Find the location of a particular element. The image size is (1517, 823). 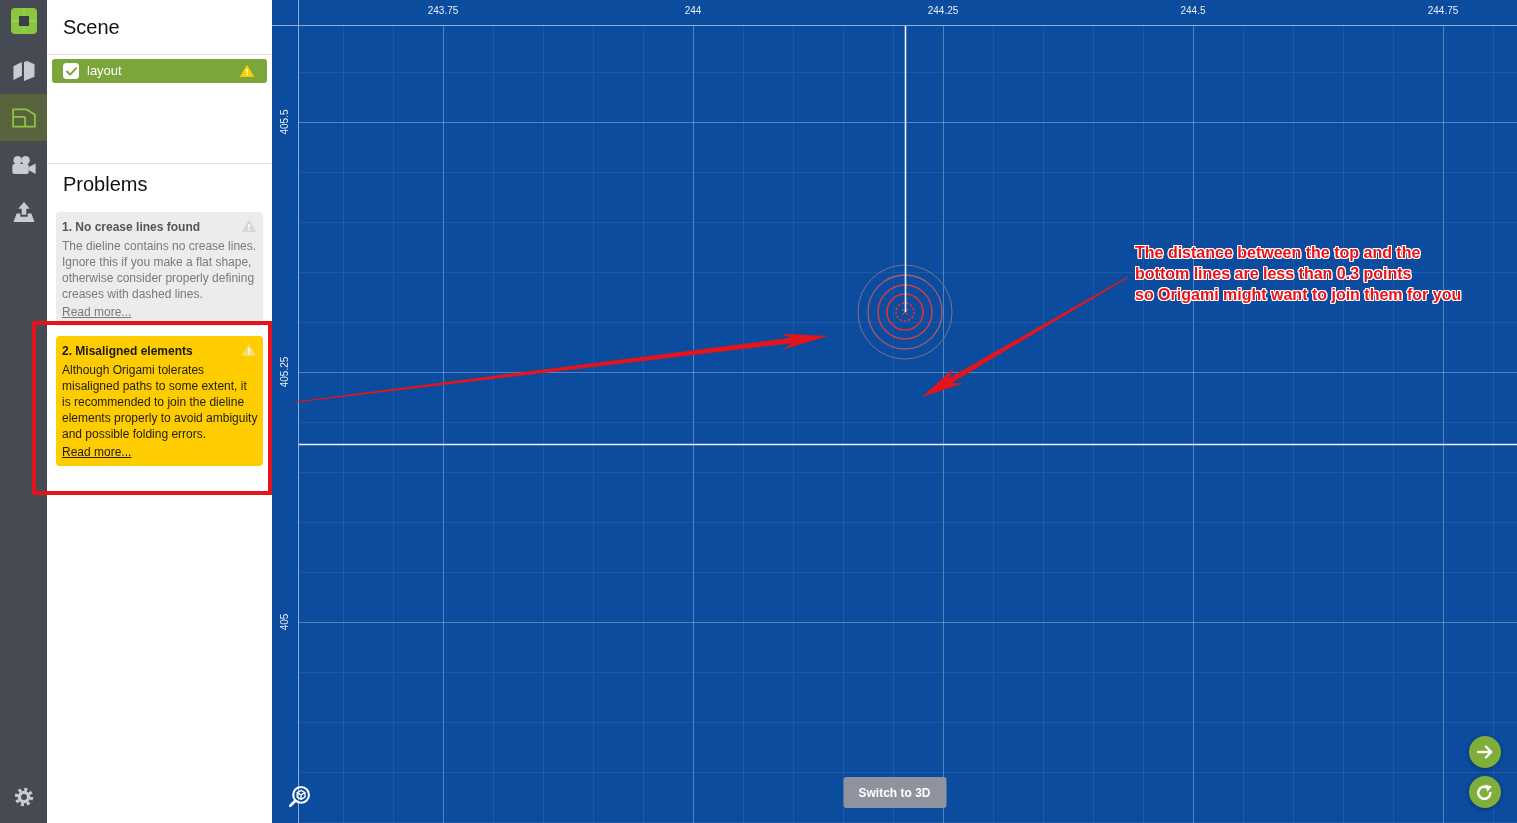

nav-button is located at coordinates (23, 117).